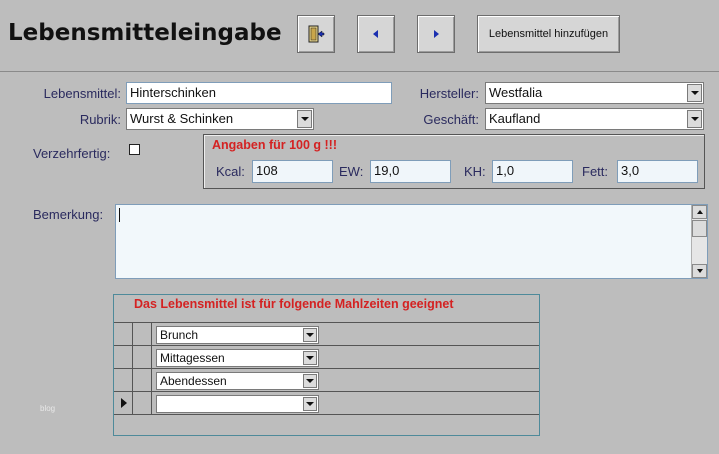 This screenshot has height=454, width=719. Describe the element at coordinates (699, 241) in the screenshot. I see `bemerkung-scrollbar` at that location.